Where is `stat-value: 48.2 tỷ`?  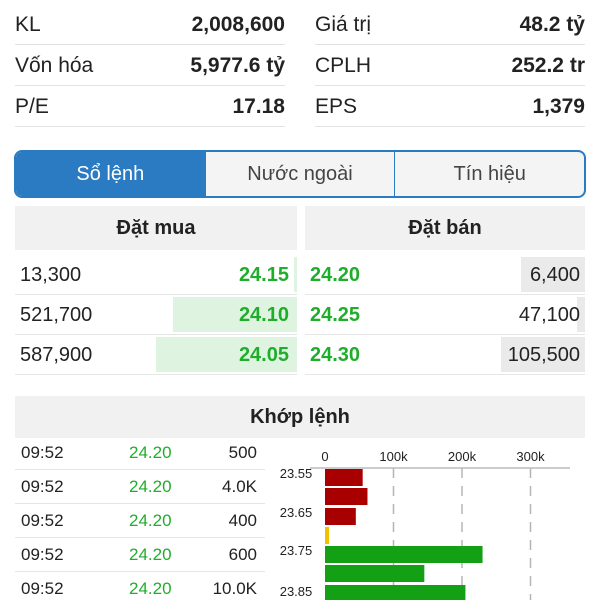
stat-value: 48.2 tỷ is located at coordinates (552, 24).